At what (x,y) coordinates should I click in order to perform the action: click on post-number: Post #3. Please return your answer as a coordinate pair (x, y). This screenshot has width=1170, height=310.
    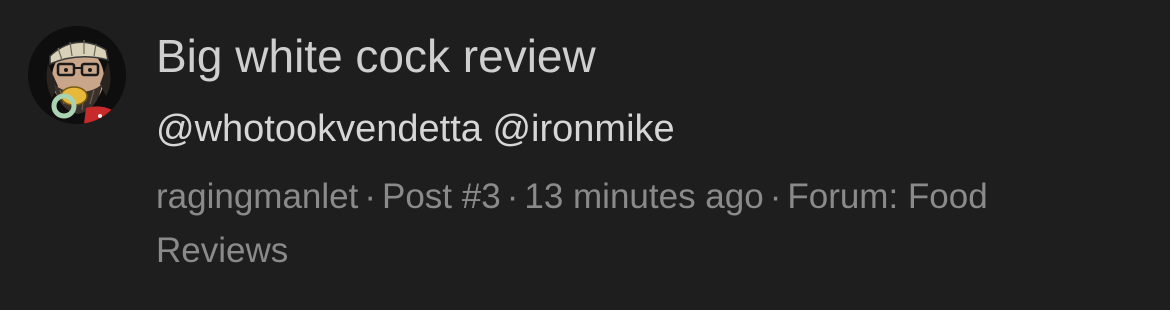
    Looking at the image, I should click on (441, 196).